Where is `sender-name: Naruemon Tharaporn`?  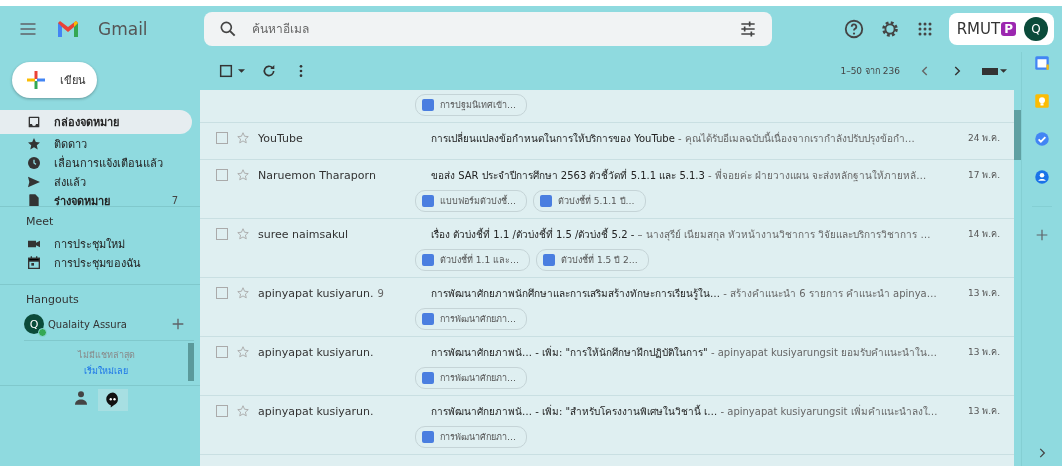
sender-name: Naruemon Tharaporn is located at coordinates (317, 175).